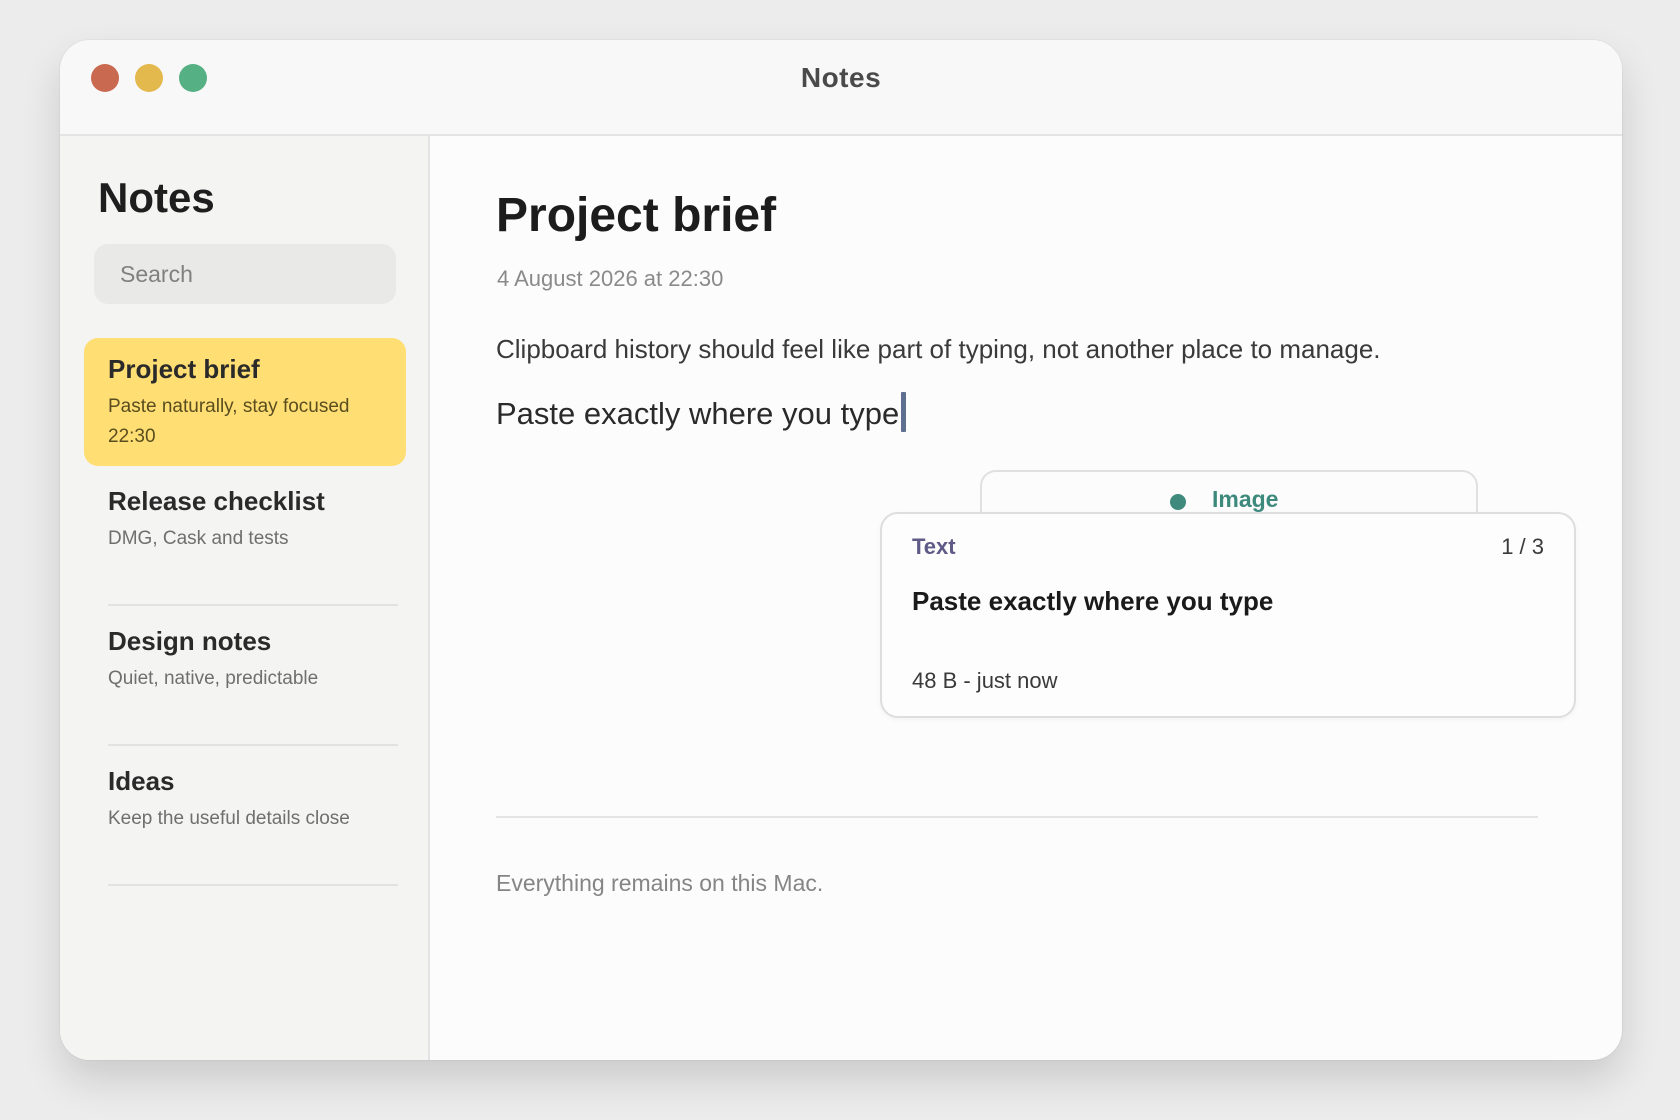 The image size is (1680, 1120). I want to click on title-bar: Notes, so click(841, 88).